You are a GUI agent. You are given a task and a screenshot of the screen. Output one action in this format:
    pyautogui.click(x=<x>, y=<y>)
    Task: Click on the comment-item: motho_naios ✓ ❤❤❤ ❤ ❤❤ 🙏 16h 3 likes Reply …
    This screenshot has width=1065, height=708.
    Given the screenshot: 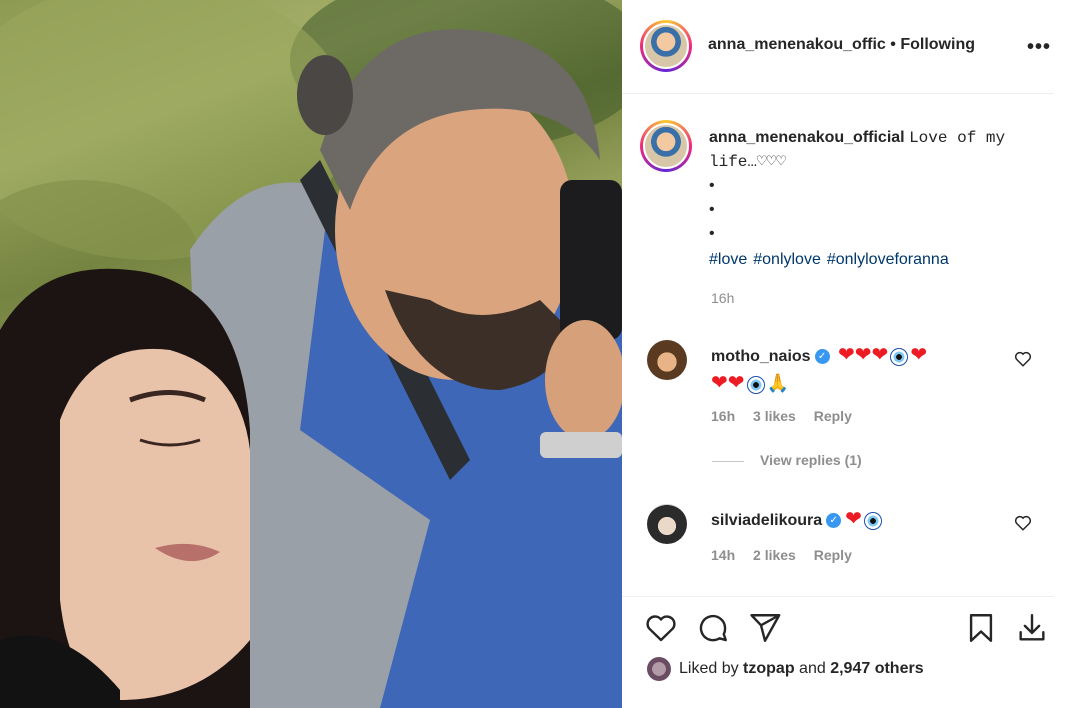 What is the action you would take?
    pyautogui.click(x=838, y=408)
    